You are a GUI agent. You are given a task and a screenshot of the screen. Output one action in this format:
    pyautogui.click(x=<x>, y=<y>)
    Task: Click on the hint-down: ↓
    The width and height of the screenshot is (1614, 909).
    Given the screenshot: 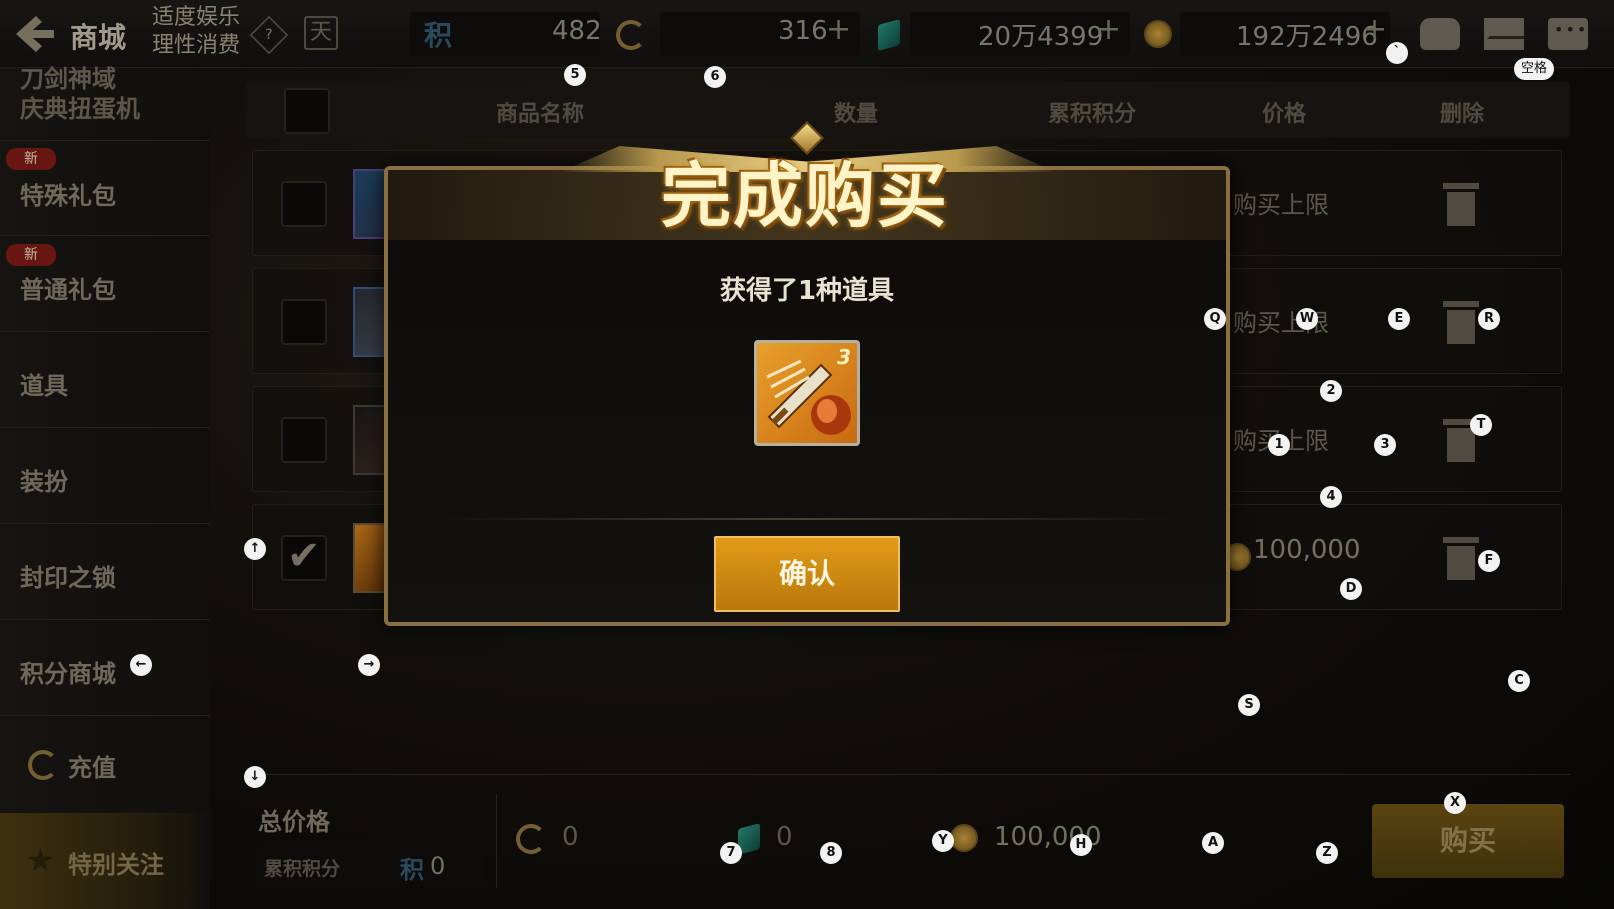 What is the action you would take?
    pyautogui.click(x=255, y=777)
    